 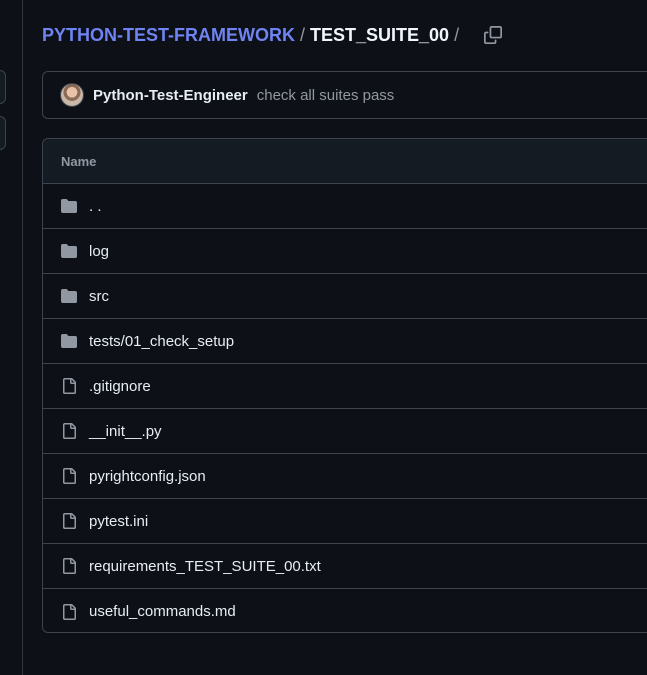 I want to click on folder-row: . ., so click(x=345, y=206).